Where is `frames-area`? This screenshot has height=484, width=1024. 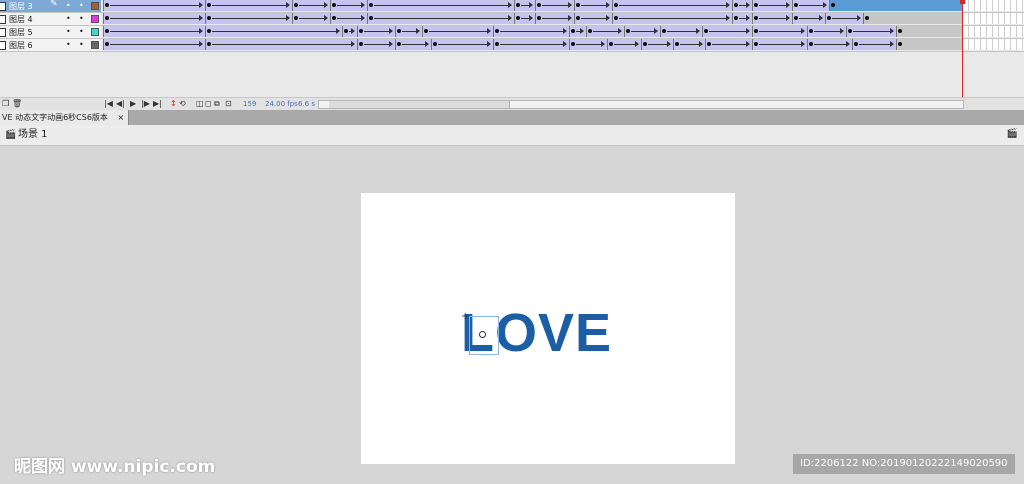 frames-area is located at coordinates (562, 26).